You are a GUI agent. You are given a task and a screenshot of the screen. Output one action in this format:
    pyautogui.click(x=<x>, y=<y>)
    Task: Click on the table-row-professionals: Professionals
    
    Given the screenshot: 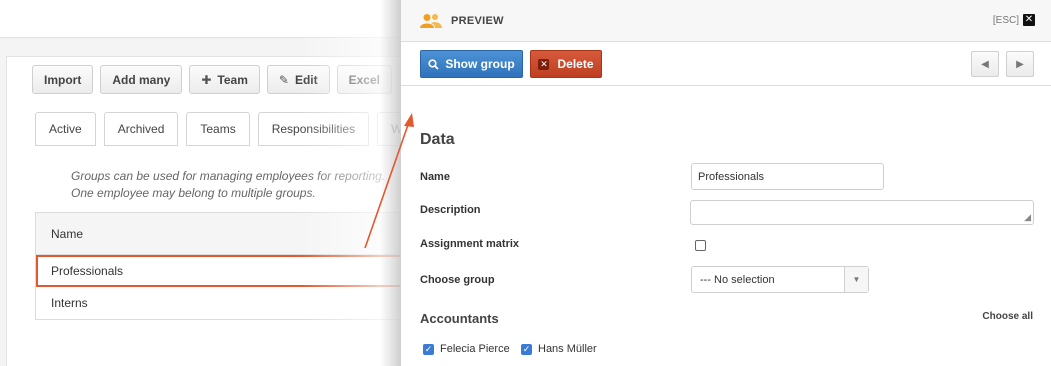 What is the action you would take?
    pyautogui.click(x=235, y=271)
    